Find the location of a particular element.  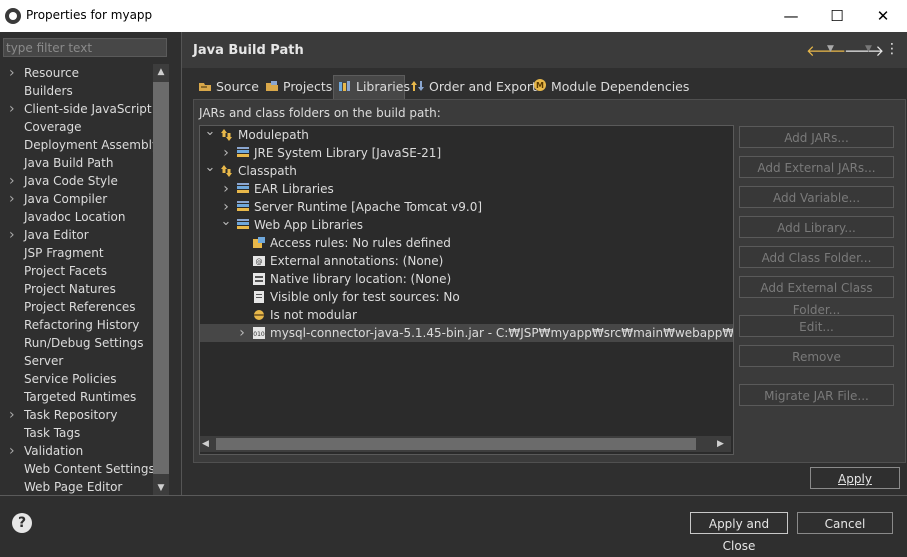

sidebar-item: Deployment Assembly is located at coordinates (78, 145).